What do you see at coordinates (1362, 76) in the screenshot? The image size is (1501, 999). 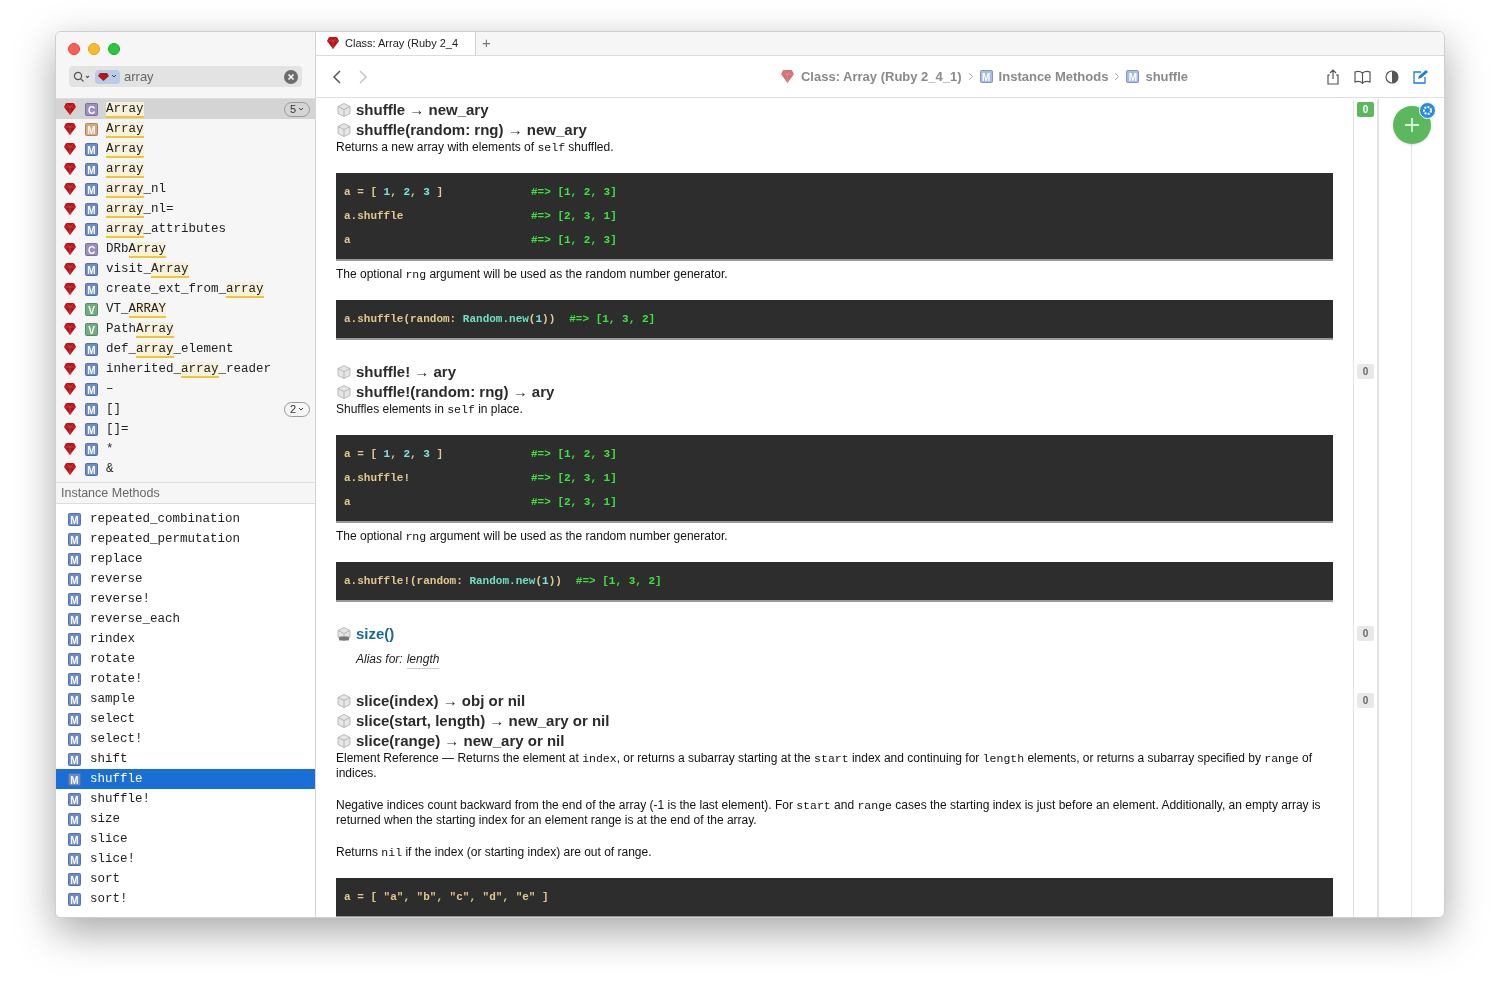 I see `book-icon` at bounding box center [1362, 76].